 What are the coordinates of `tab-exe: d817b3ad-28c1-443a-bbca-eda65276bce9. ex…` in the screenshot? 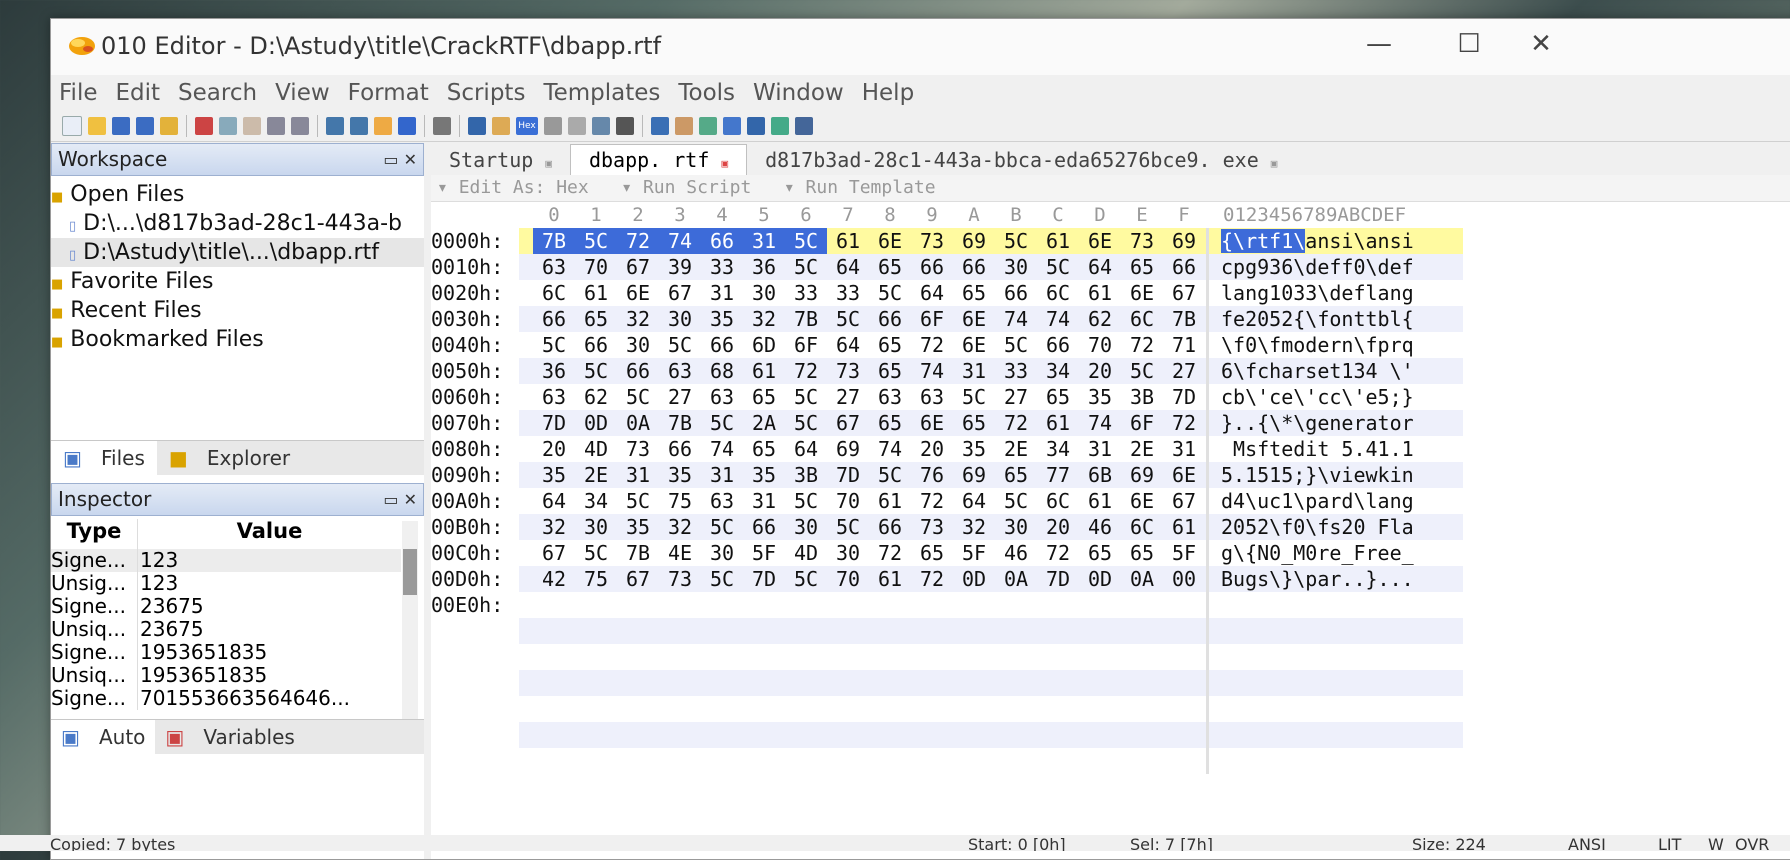 It's located at (1021, 160).